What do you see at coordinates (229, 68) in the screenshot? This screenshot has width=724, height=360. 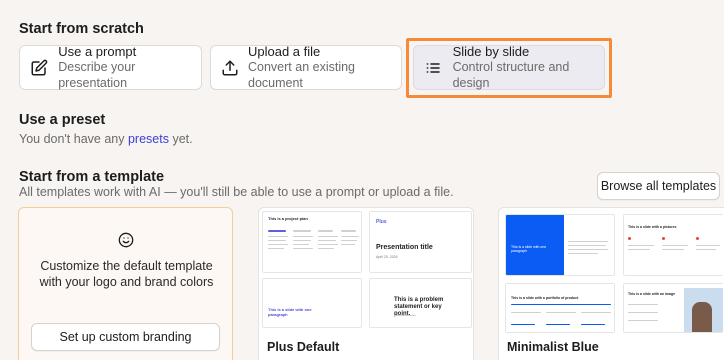 I see `upload-icon` at bounding box center [229, 68].